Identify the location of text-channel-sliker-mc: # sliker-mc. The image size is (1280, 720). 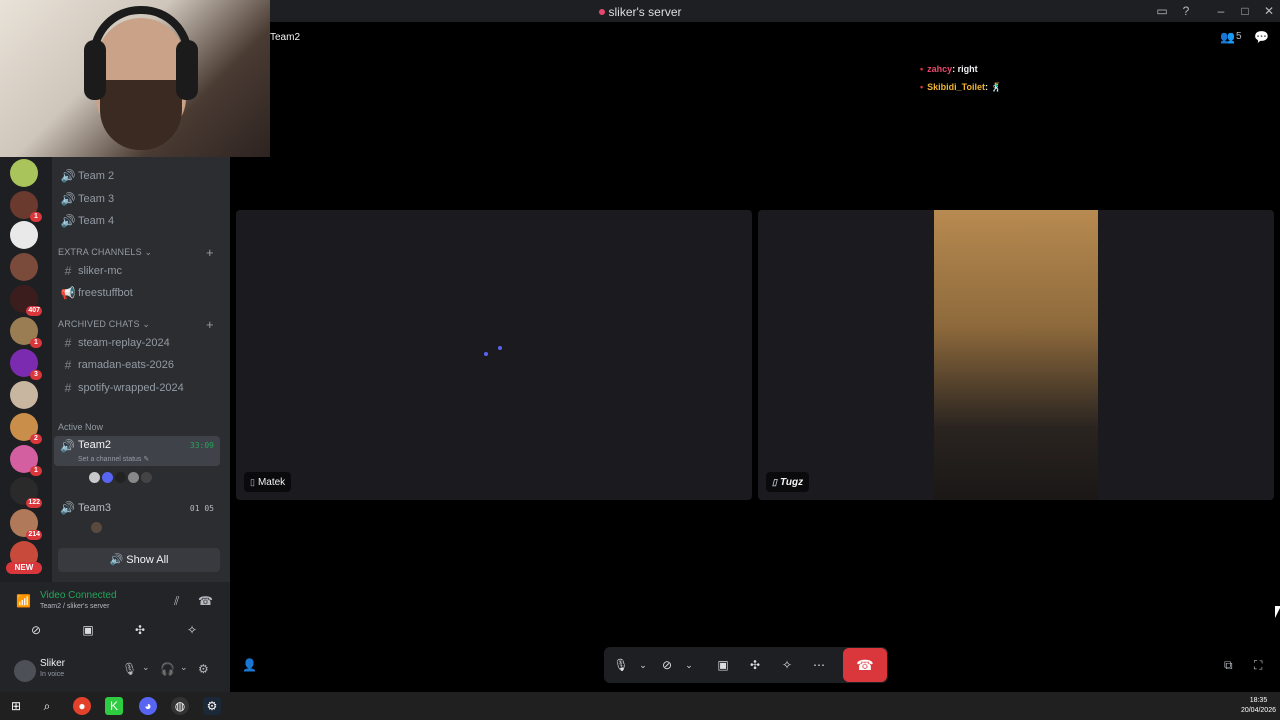
(140, 271).